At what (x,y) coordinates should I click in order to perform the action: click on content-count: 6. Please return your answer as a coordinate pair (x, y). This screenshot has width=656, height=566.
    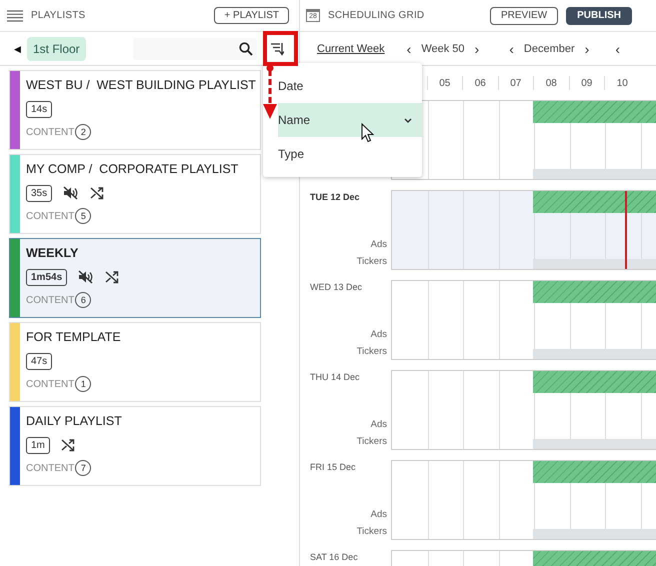
    Looking at the image, I should click on (83, 300).